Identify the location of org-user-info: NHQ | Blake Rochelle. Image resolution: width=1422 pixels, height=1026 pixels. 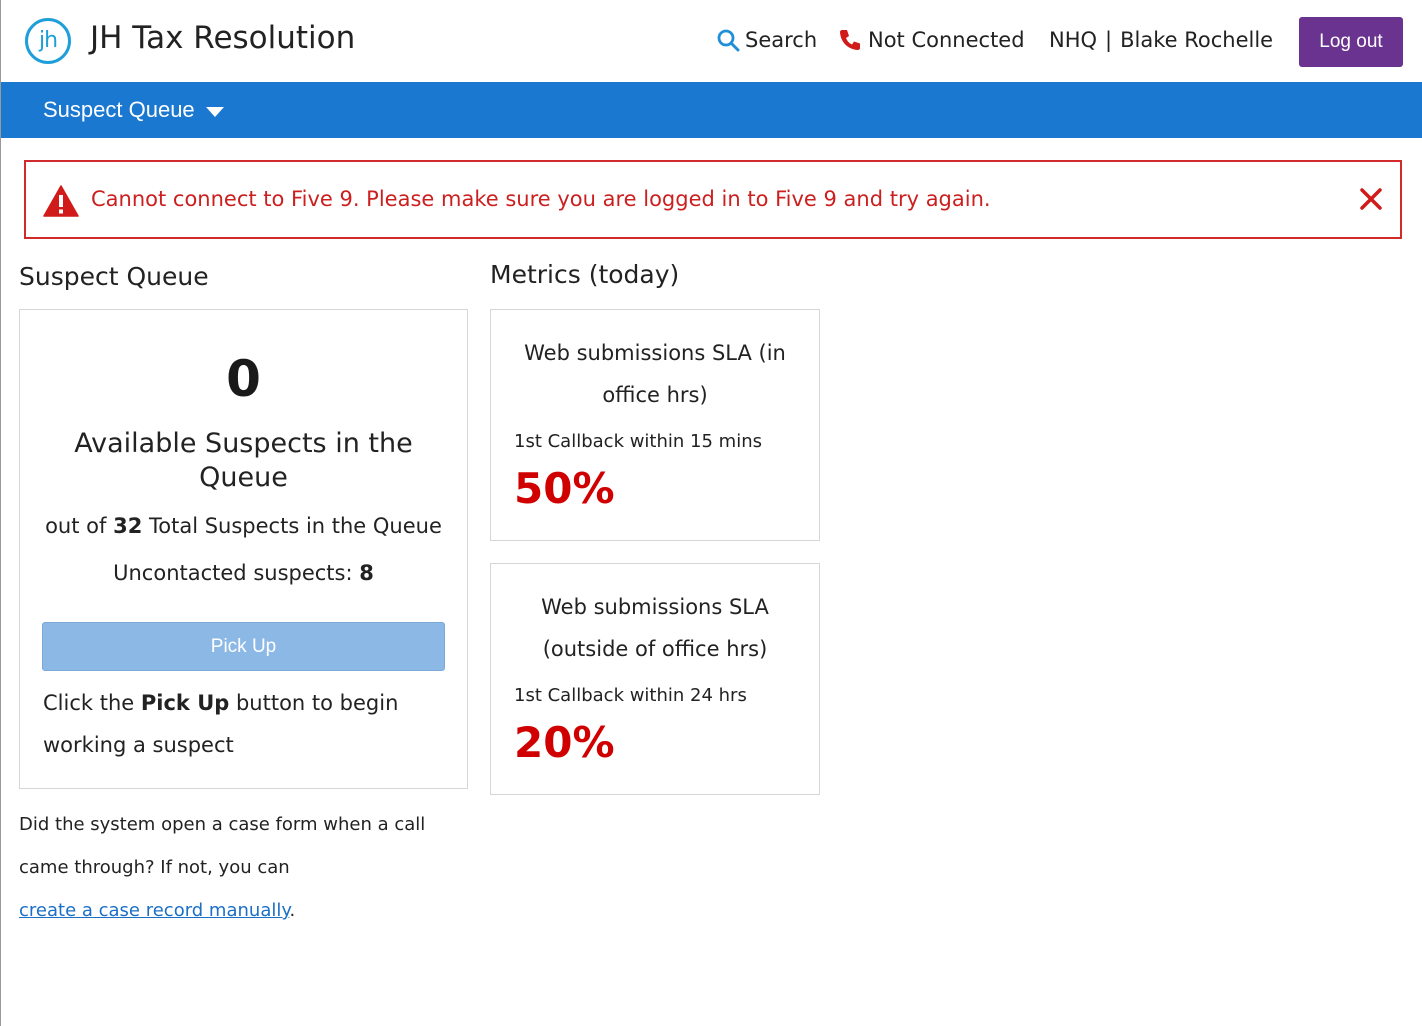
(1161, 40).